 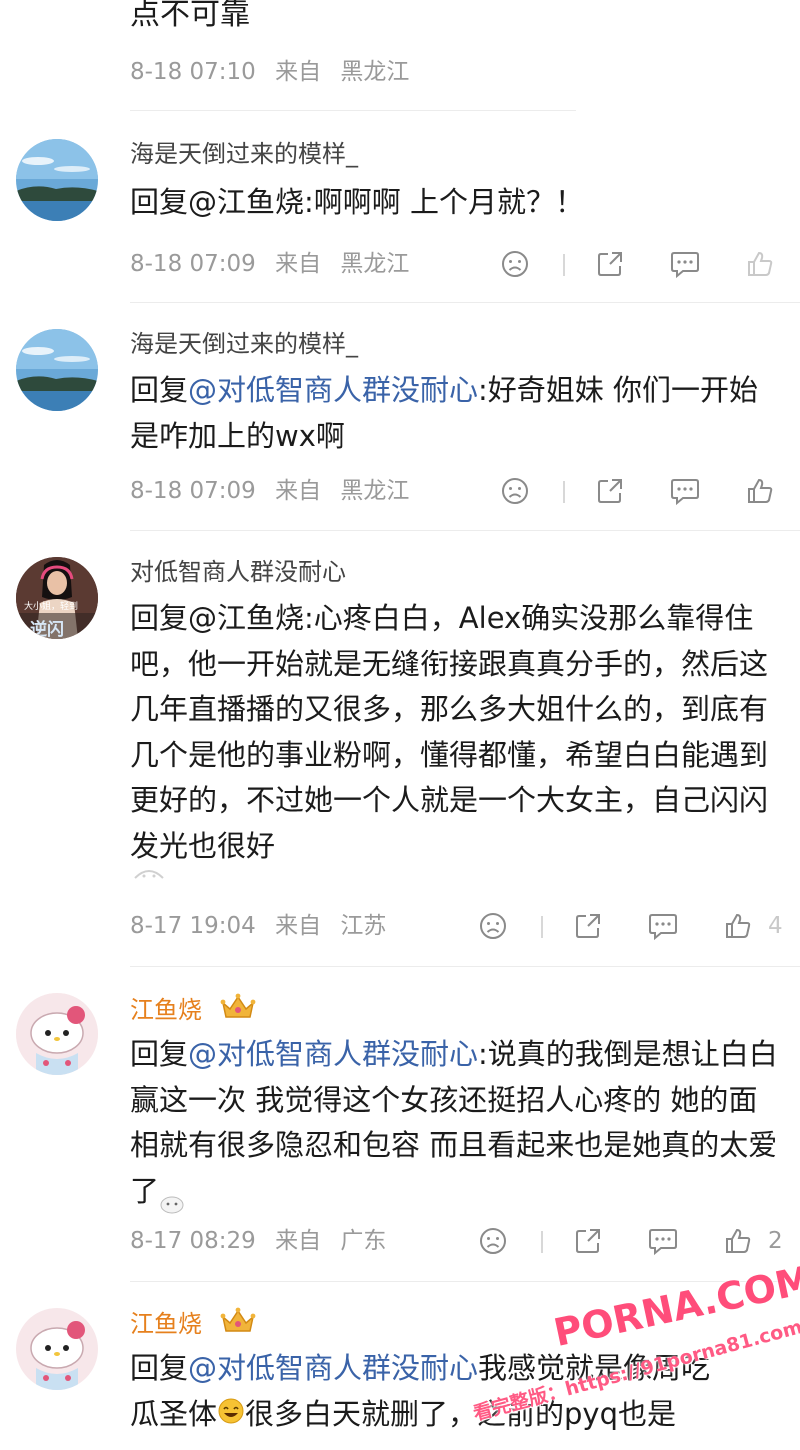 What do you see at coordinates (238, 572) in the screenshot?
I see `username: 对低智商人群没耐心` at bounding box center [238, 572].